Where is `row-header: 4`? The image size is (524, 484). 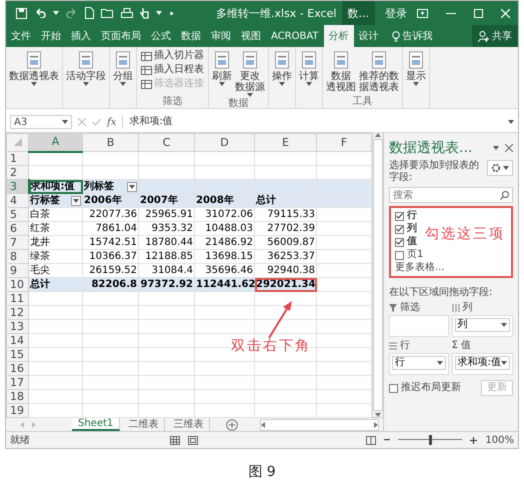
row-header: 4 is located at coordinates (17, 201).